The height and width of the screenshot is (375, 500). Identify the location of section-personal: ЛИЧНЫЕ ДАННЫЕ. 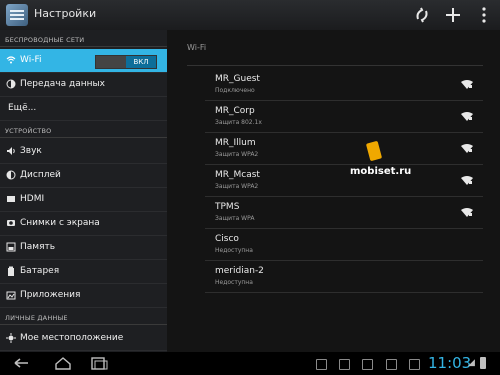
(83, 316).